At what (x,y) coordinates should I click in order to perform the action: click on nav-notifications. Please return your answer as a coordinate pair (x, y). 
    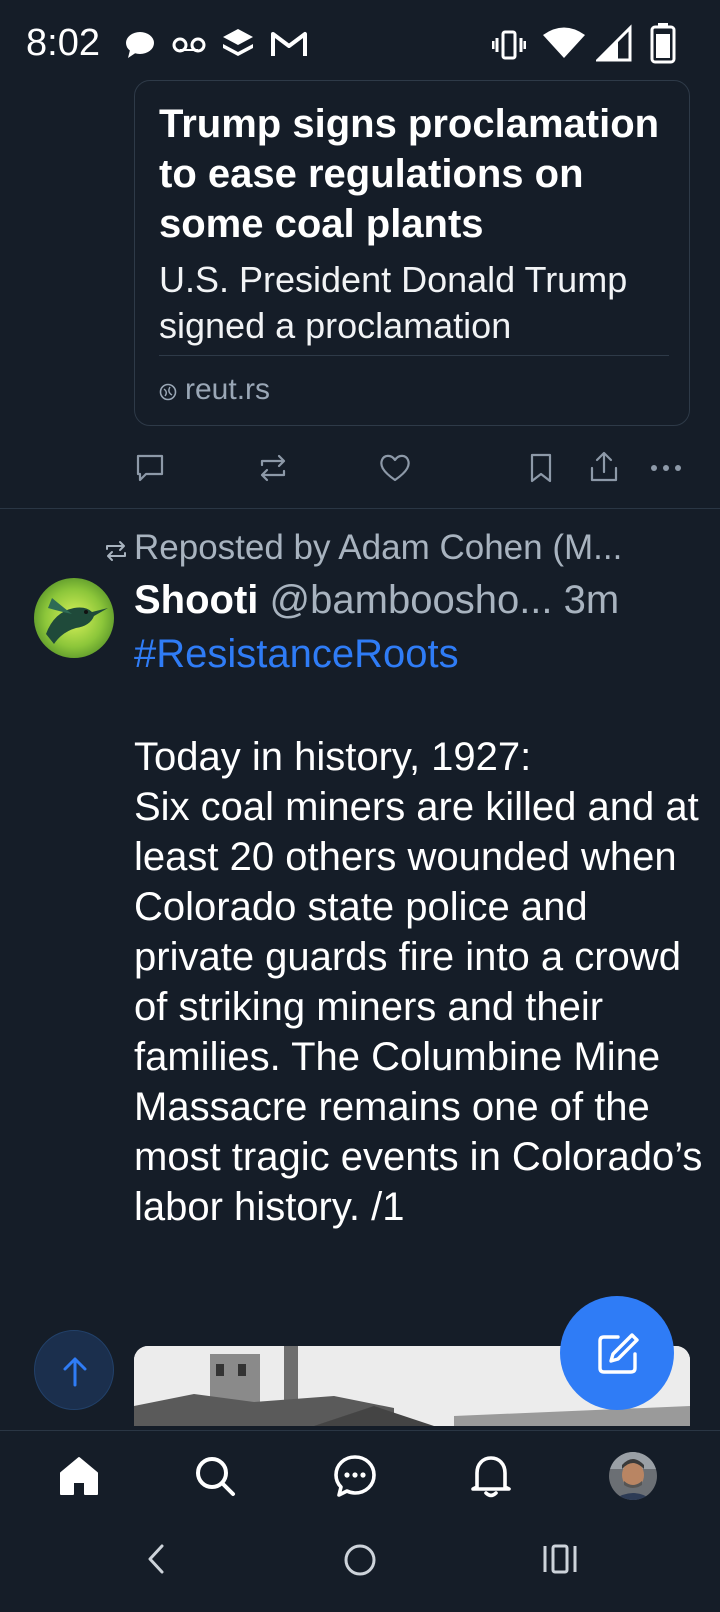
    Looking at the image, I should click on (491, 1476).